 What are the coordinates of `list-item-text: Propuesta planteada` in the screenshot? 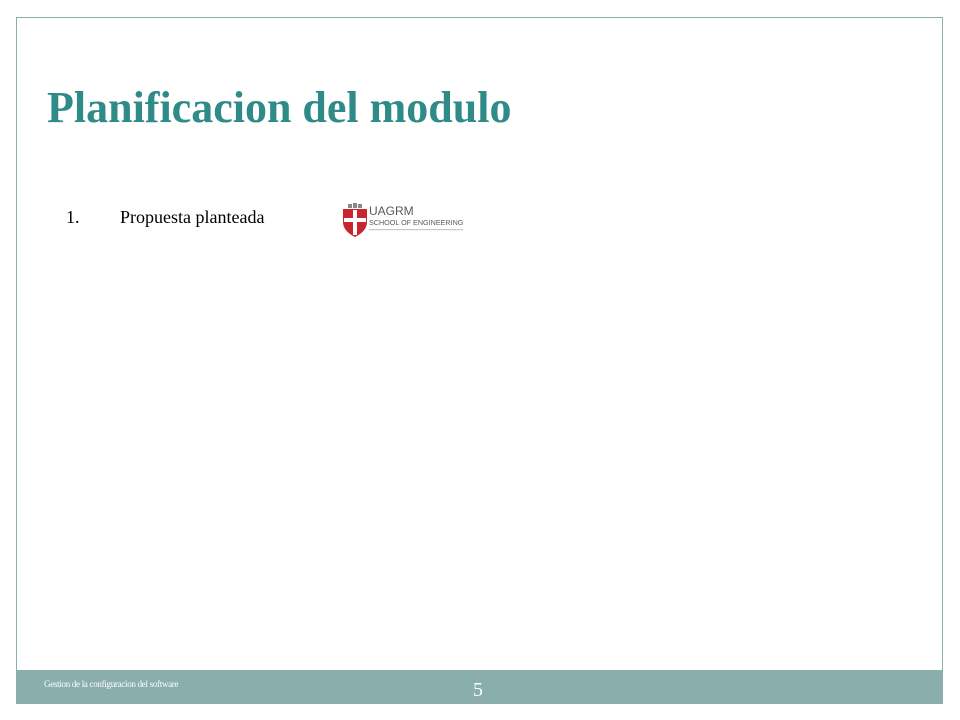 It's located at (192, 217).